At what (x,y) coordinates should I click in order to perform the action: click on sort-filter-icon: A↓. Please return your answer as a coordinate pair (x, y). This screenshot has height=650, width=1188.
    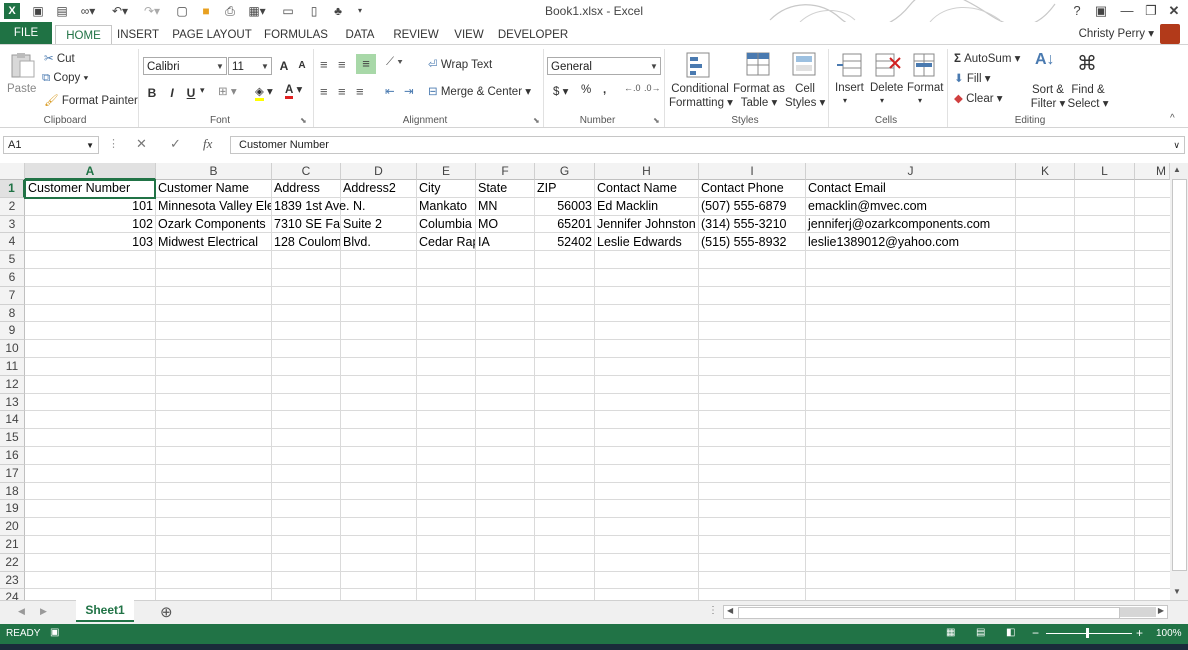
    Looking at the image, I should click on (1045, 60).